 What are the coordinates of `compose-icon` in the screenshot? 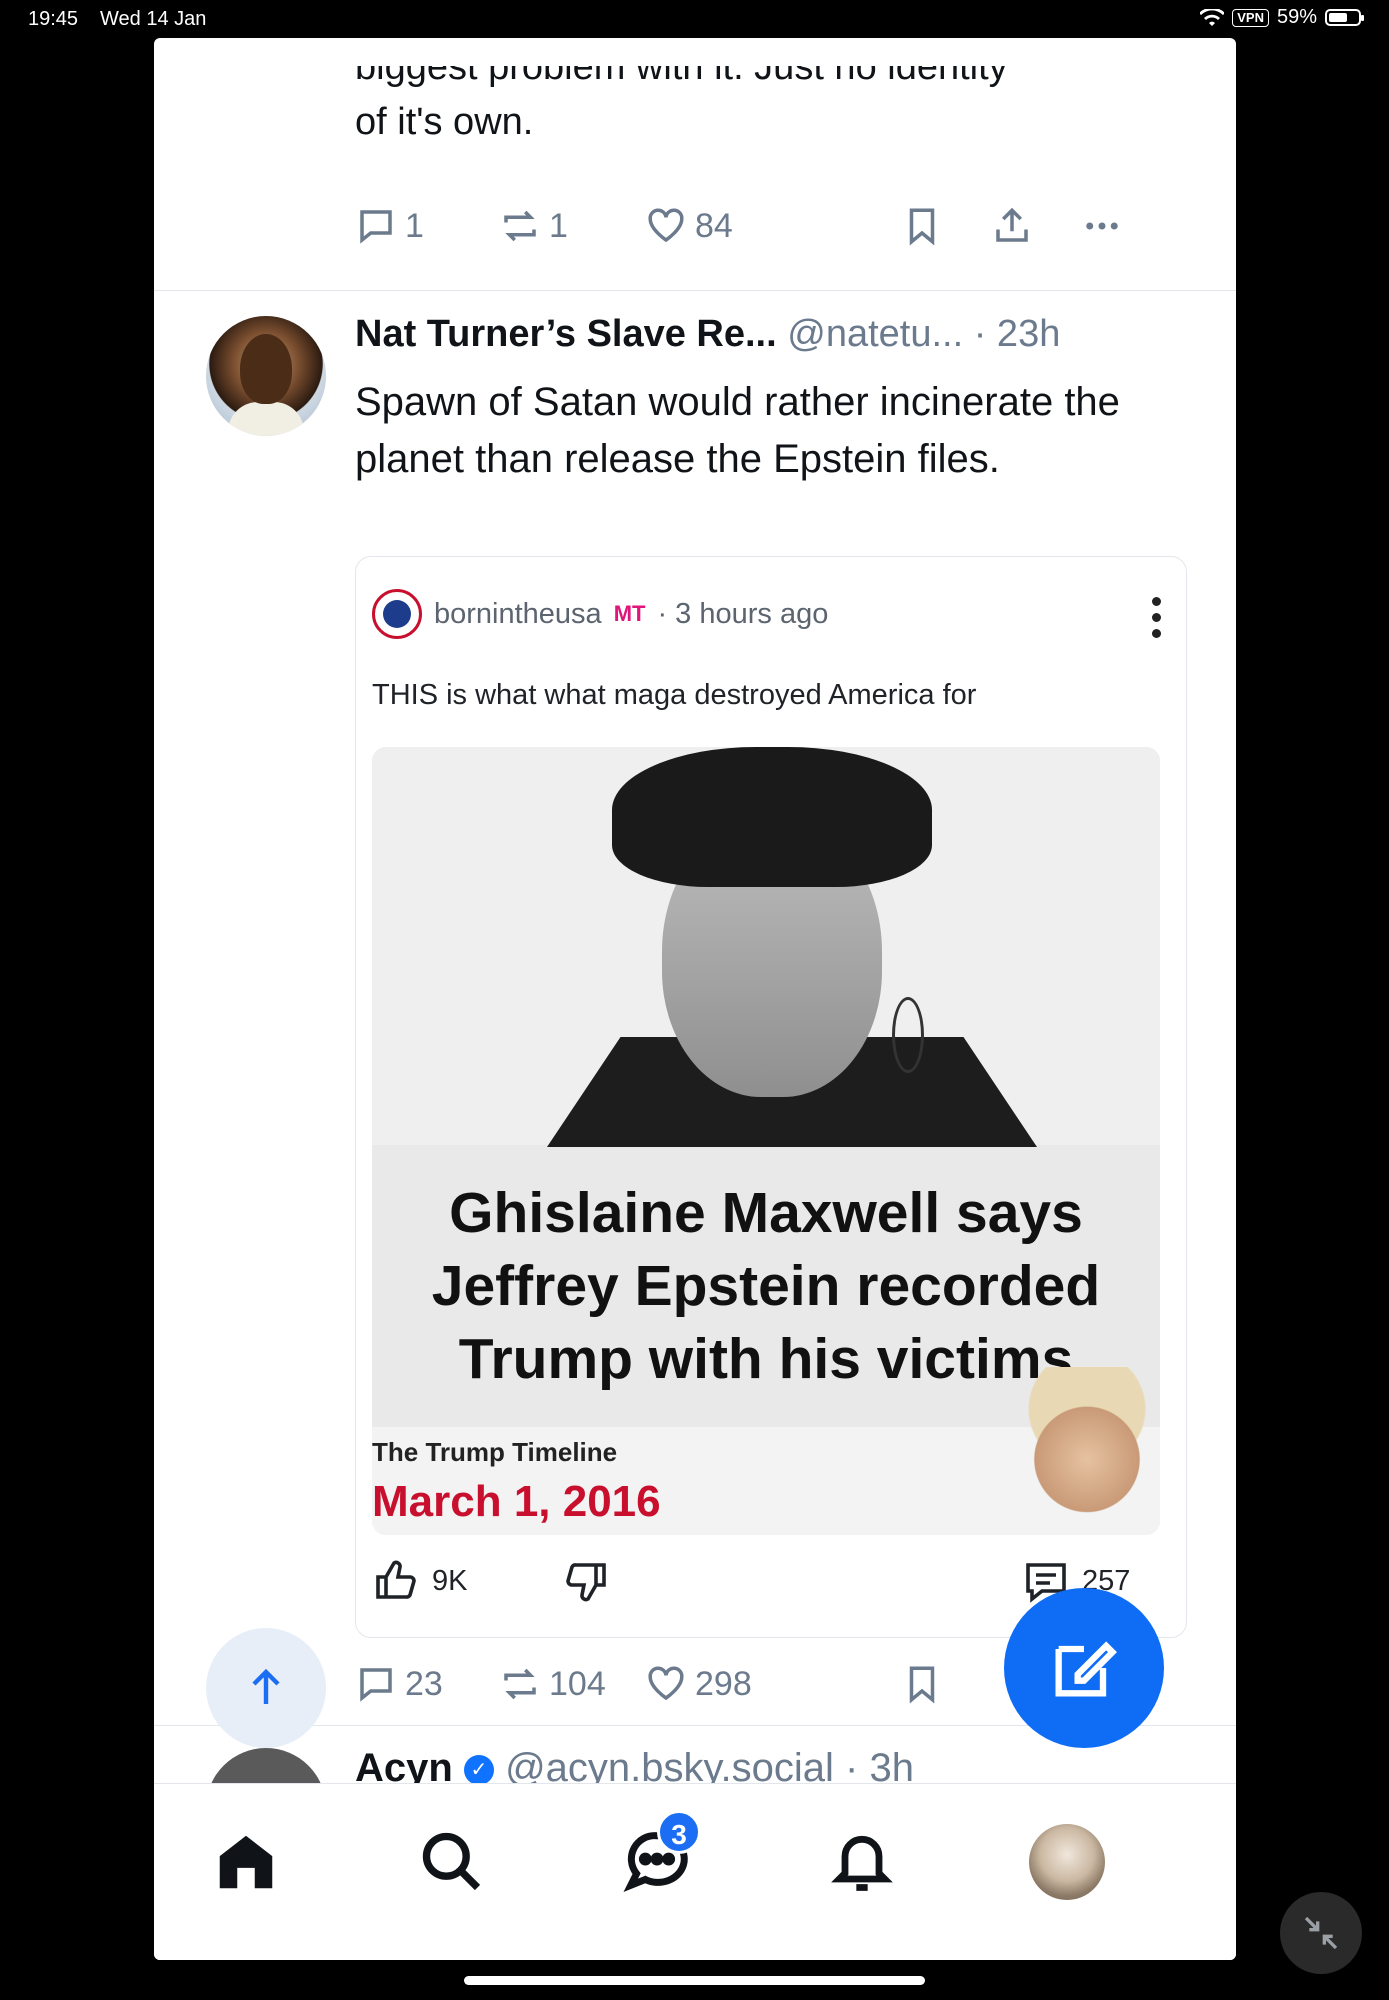 It's located at (1086, 1669).